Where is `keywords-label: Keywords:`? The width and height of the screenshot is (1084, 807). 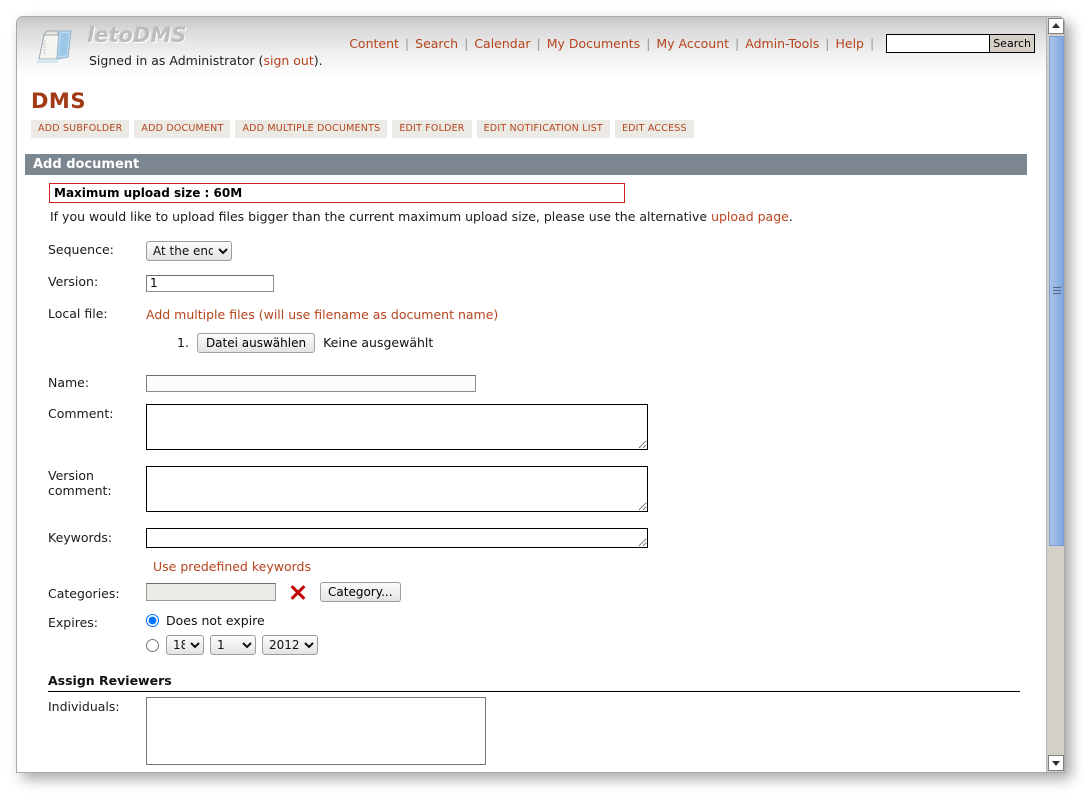
keywords-label: Keywords: is located at coordinates (80, 537).